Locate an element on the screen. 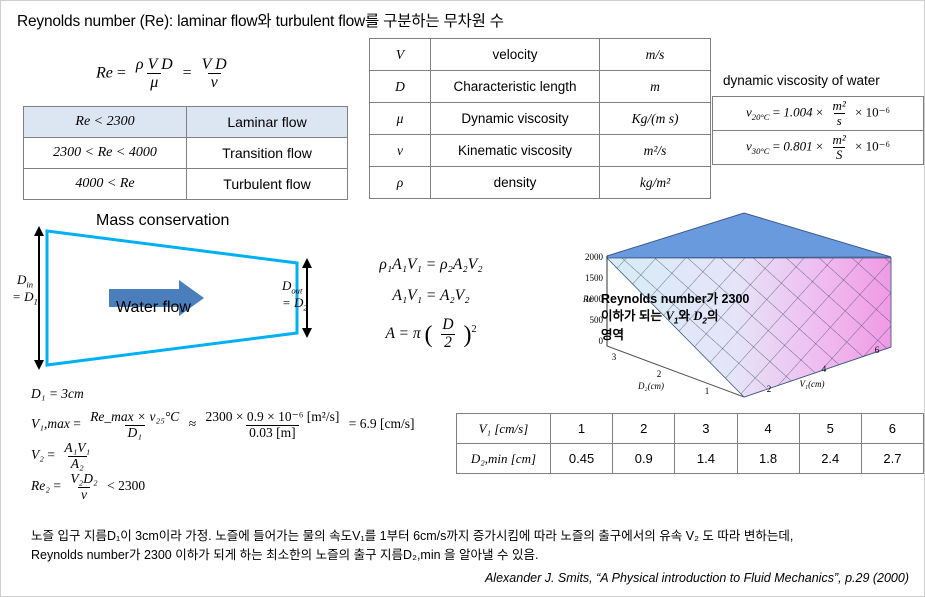  derivation-denominator-4: ν is located at coordinates (84, 494).